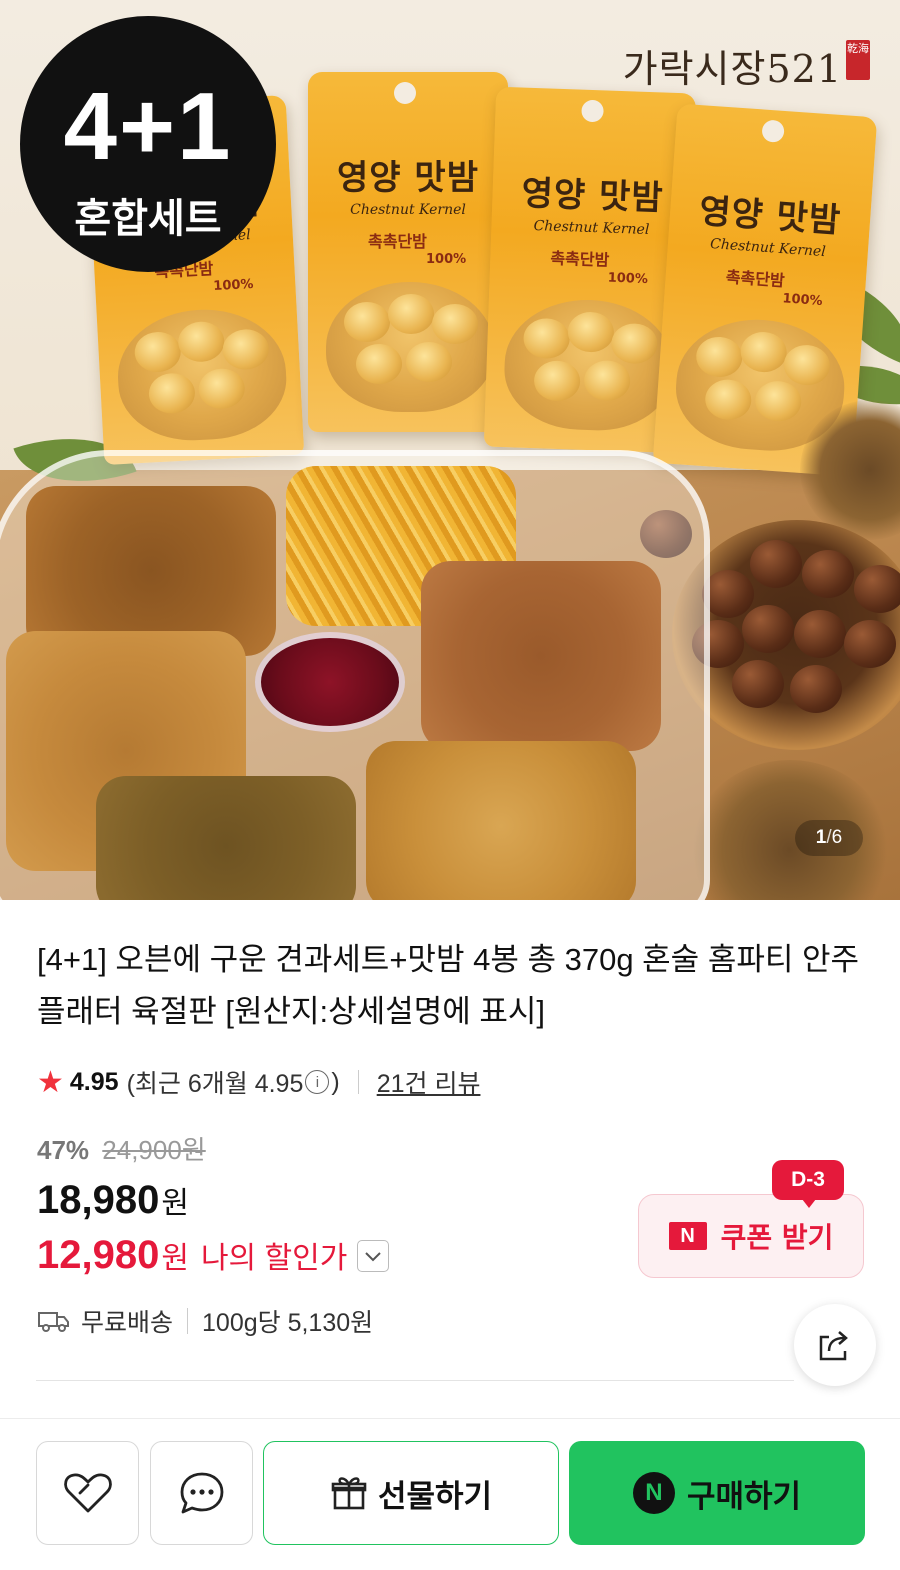 The width and height of the screenshot is (900, 1570). Describe the element at coordinates (54, 1321) in the screenshot. I see `truck-icon` at that location.